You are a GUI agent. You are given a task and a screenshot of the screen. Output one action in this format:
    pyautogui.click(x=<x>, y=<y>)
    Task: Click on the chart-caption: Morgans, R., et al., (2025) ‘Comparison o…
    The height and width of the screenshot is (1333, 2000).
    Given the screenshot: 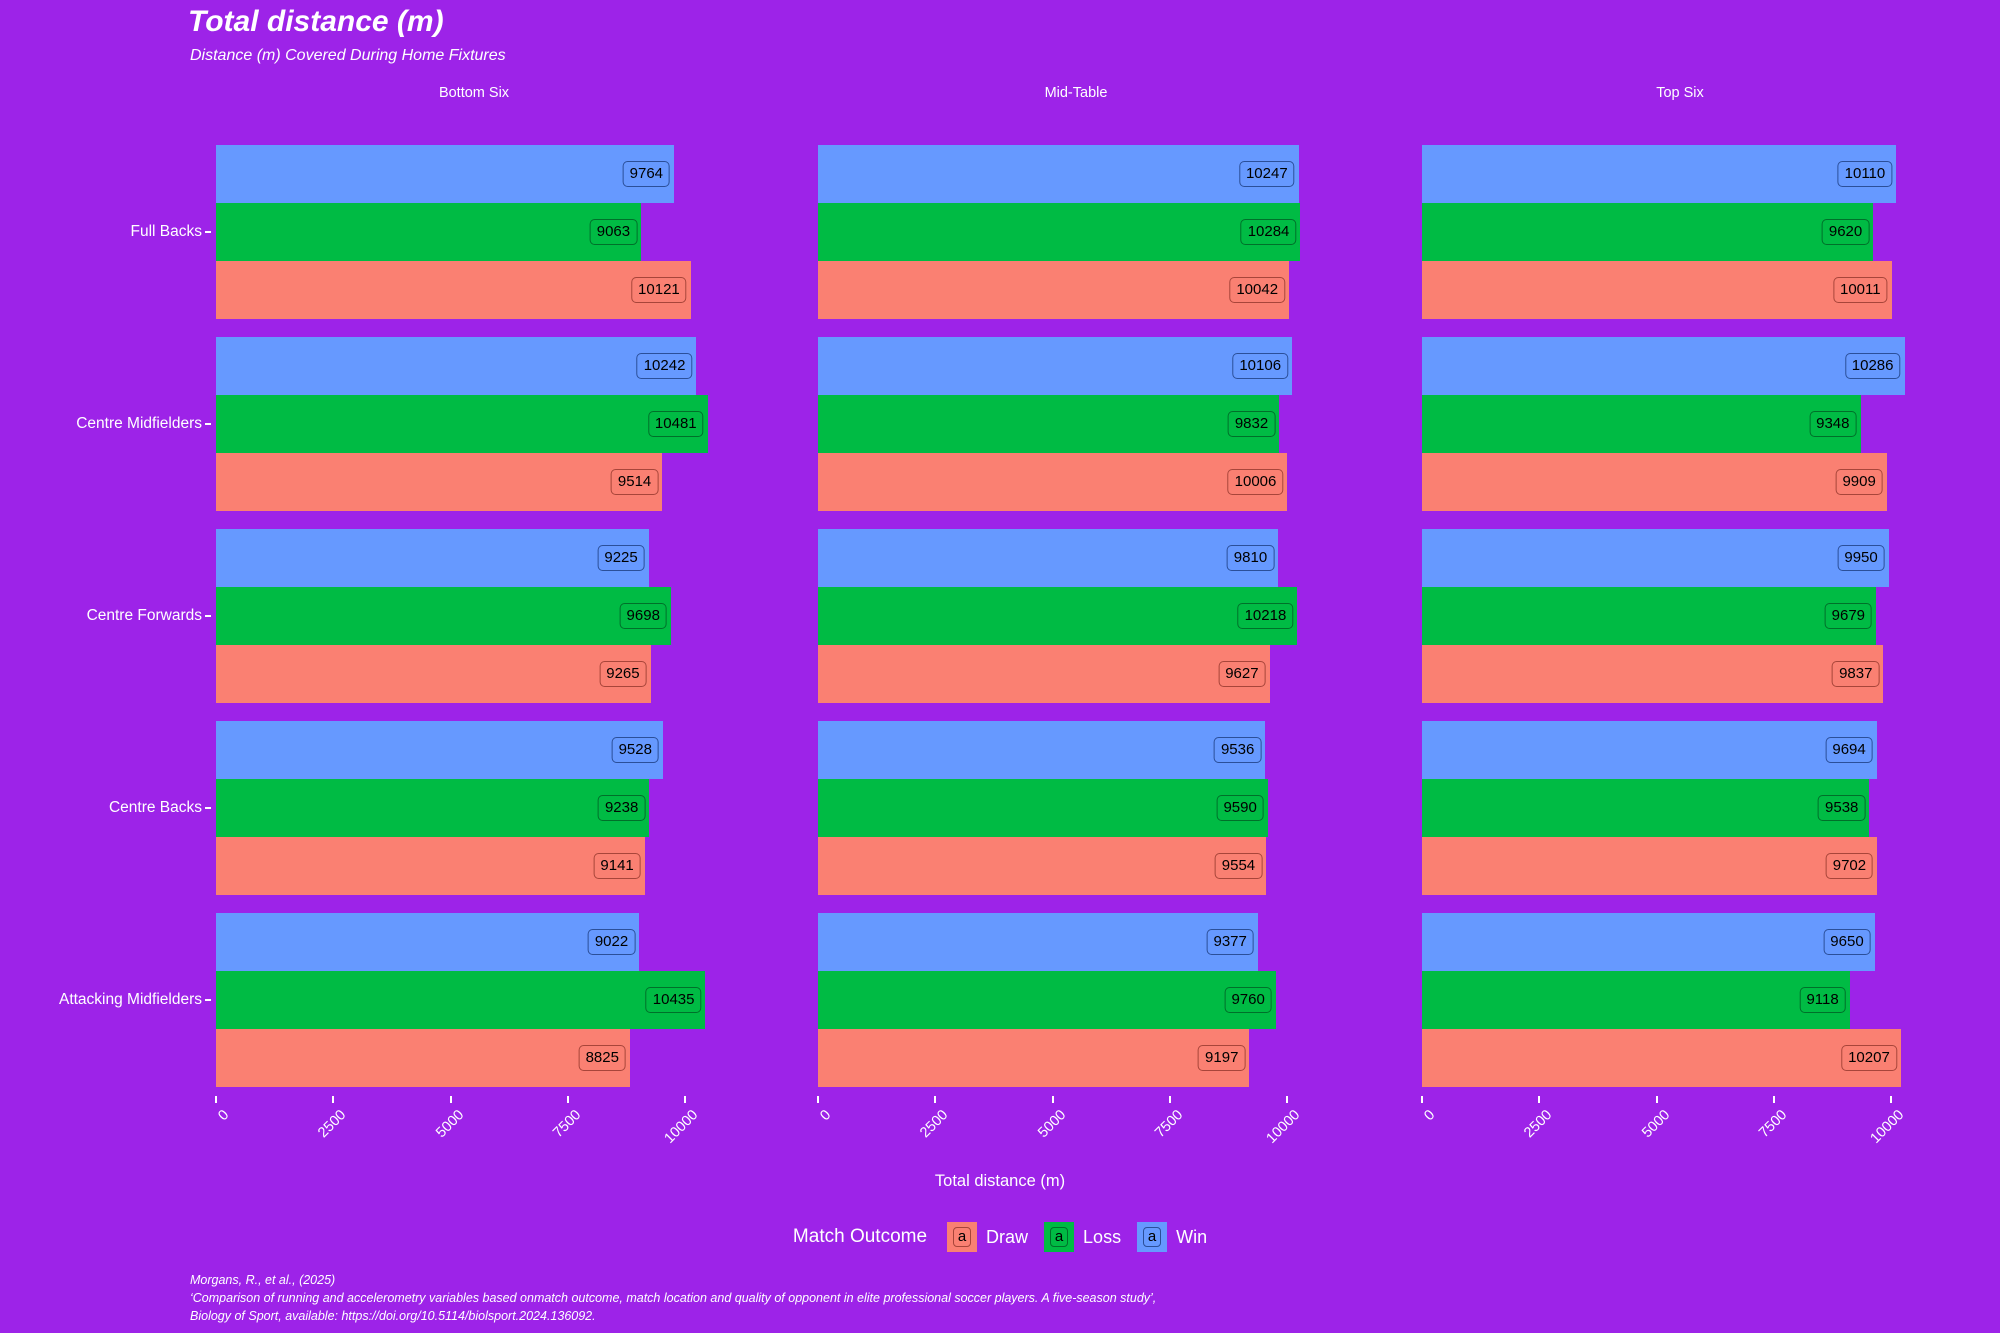 What is the action you would take?
    pyautogui.click(x=673, y=1298)
    